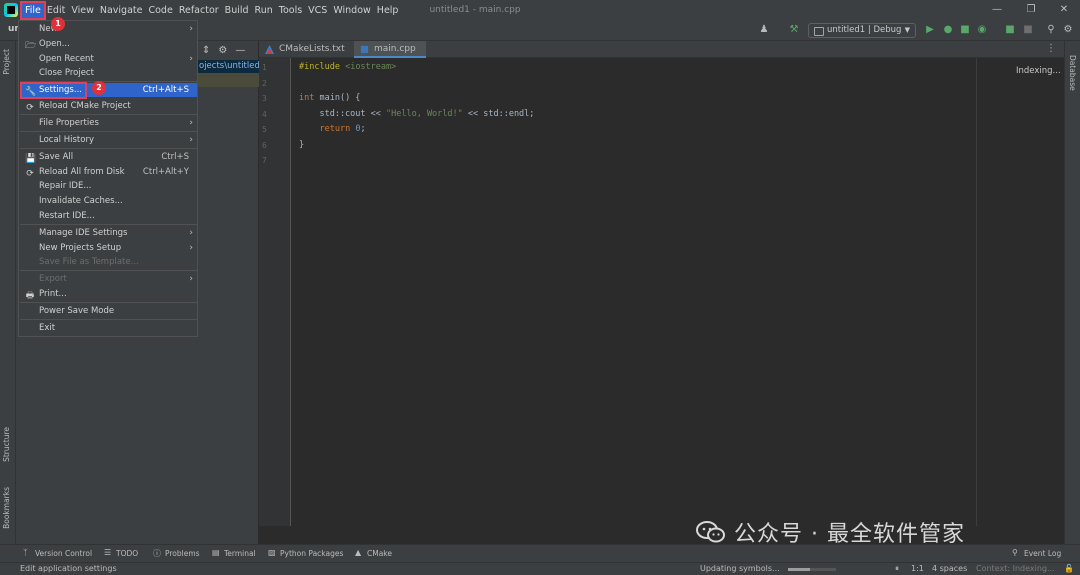 The height and width of the screenshot is (575, 1080). Describe the element at coordinates (1072, 73) in the screenshot. I see `database-tool-tab: Database` at that location.